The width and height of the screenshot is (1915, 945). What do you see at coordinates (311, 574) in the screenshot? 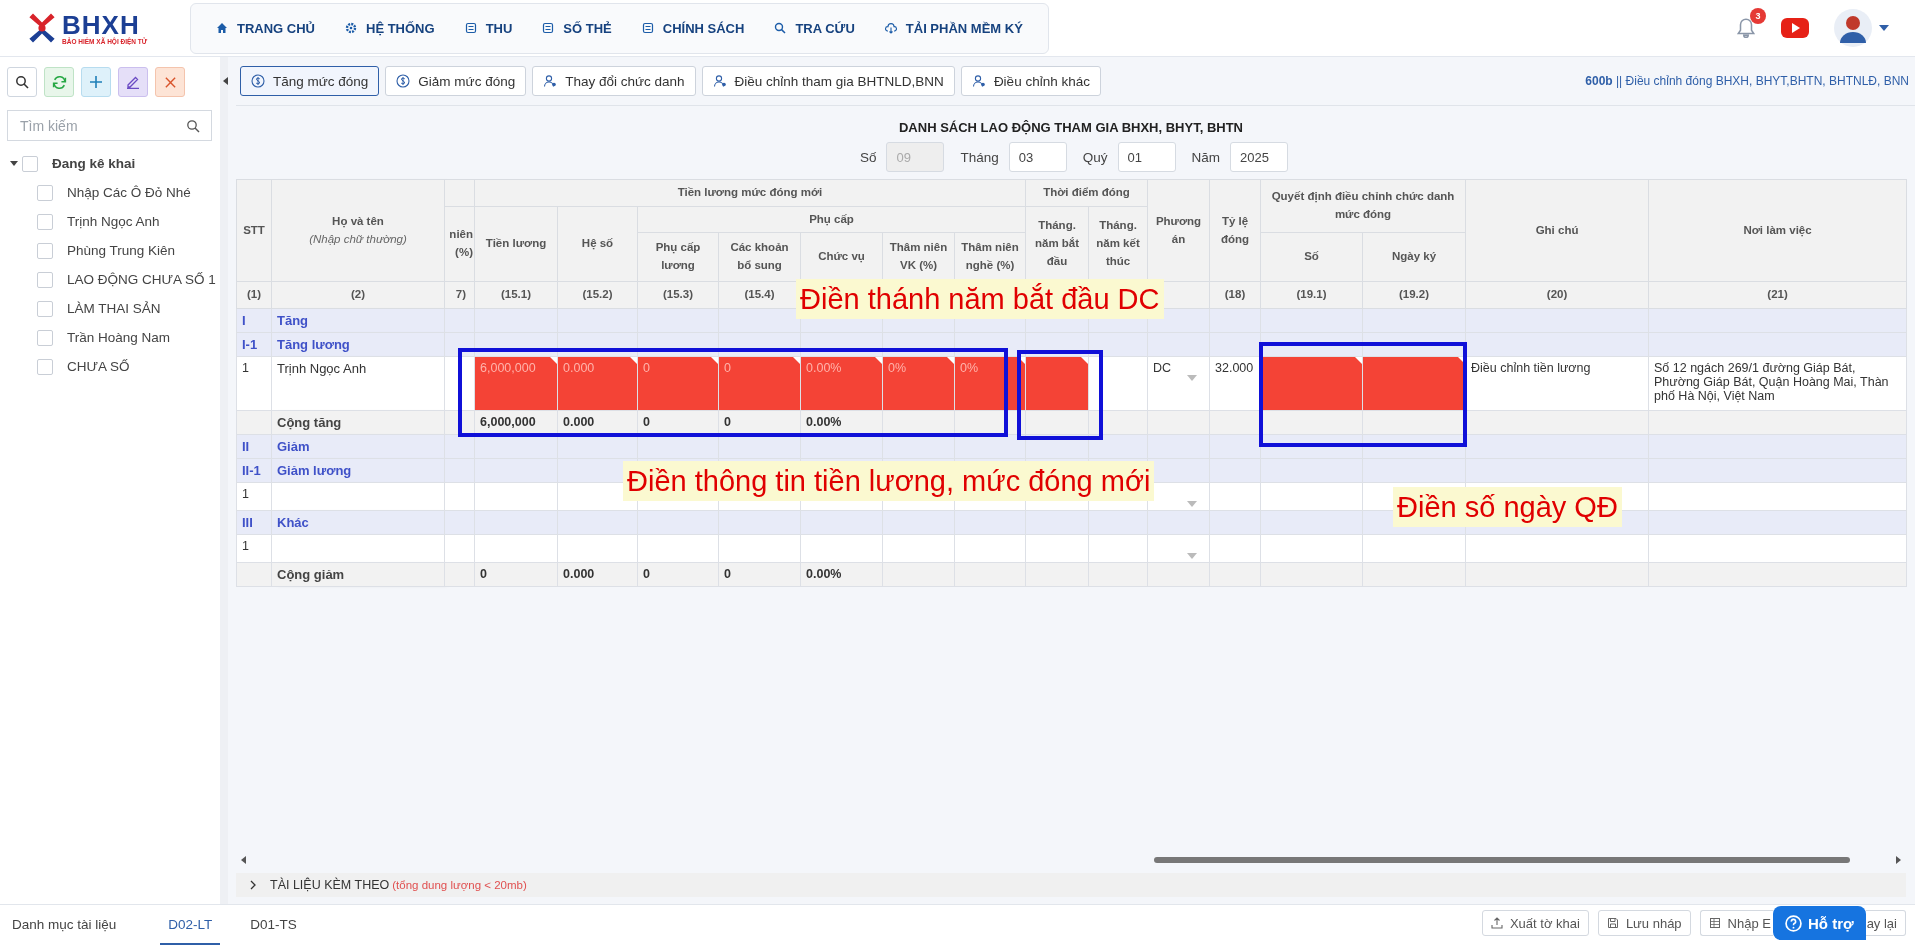
I see `total-label: Cộng giảm` at bounding box center [311, 574].